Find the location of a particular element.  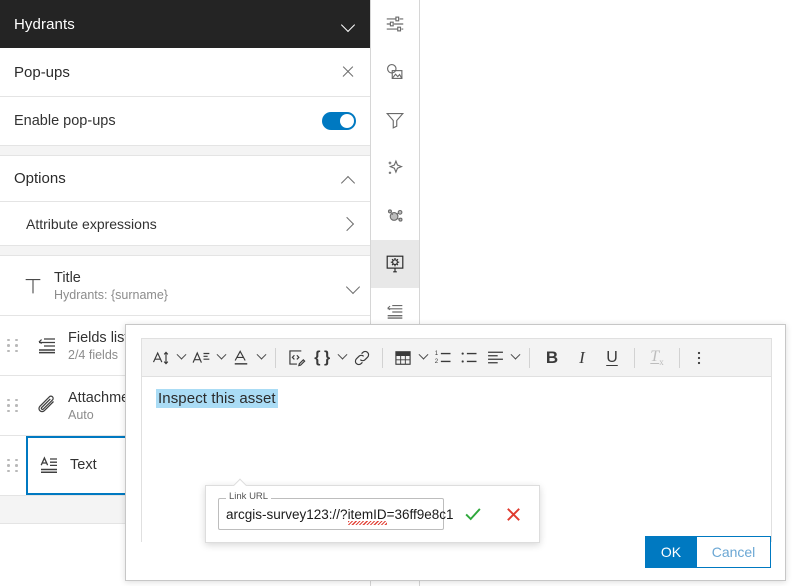

italic-button: I is located at coordinates (582, 358).